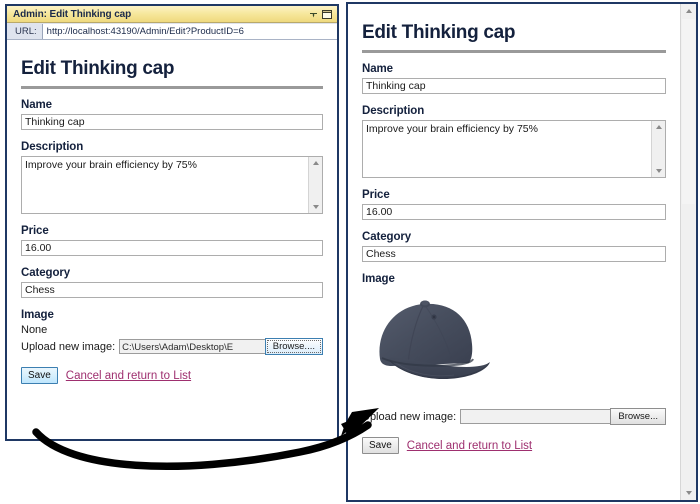 This screenshot has height=504, width=700. Describe the element at coordinates (688, 252) in the screenshot. I see `page-scrollbar` at that location.